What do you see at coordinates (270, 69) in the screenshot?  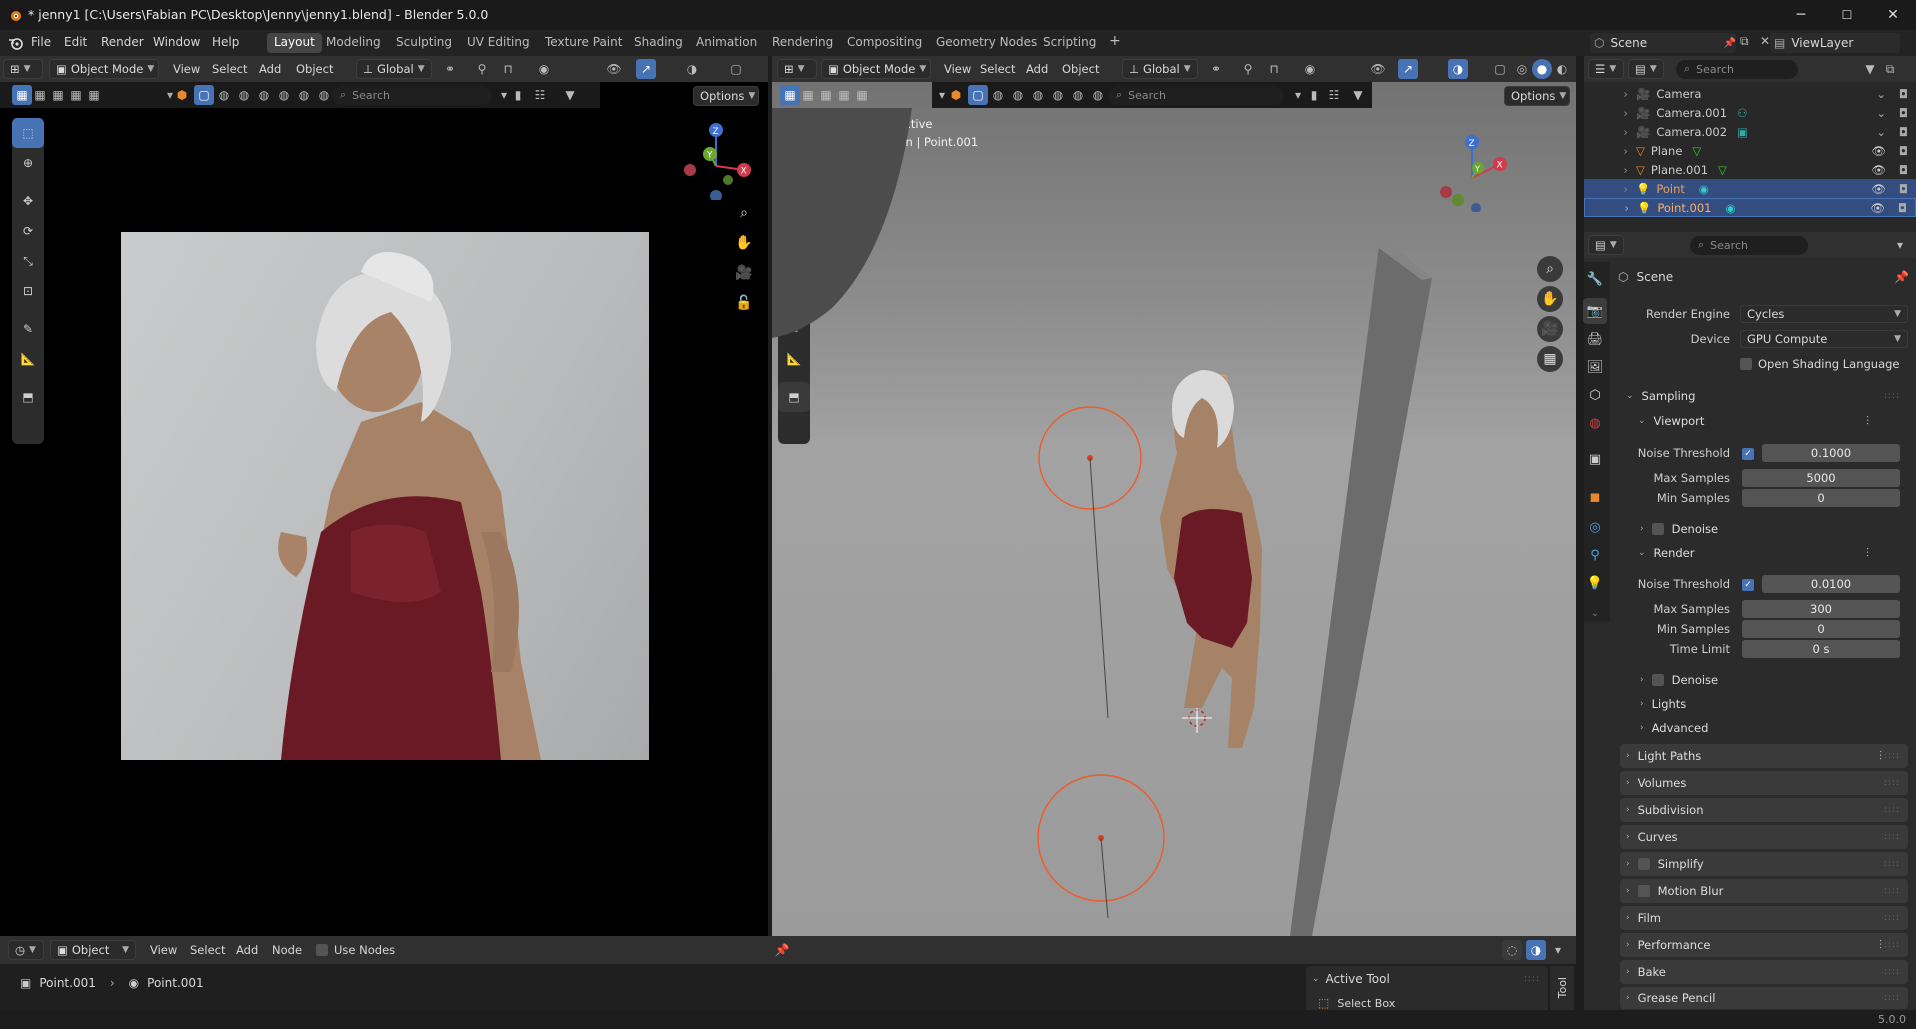 I see `menu-add: Add` at bounding box center [270, 69].